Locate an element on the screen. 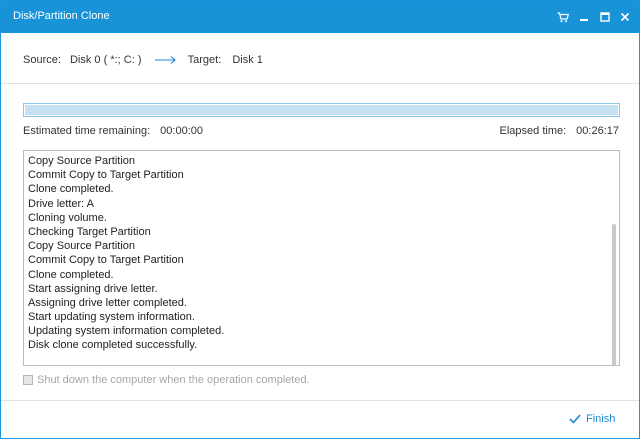 Image resolution: width=640 pixels, height=439 pixels. log-line: Checking Target Partition is located at coordinates (89, 231).